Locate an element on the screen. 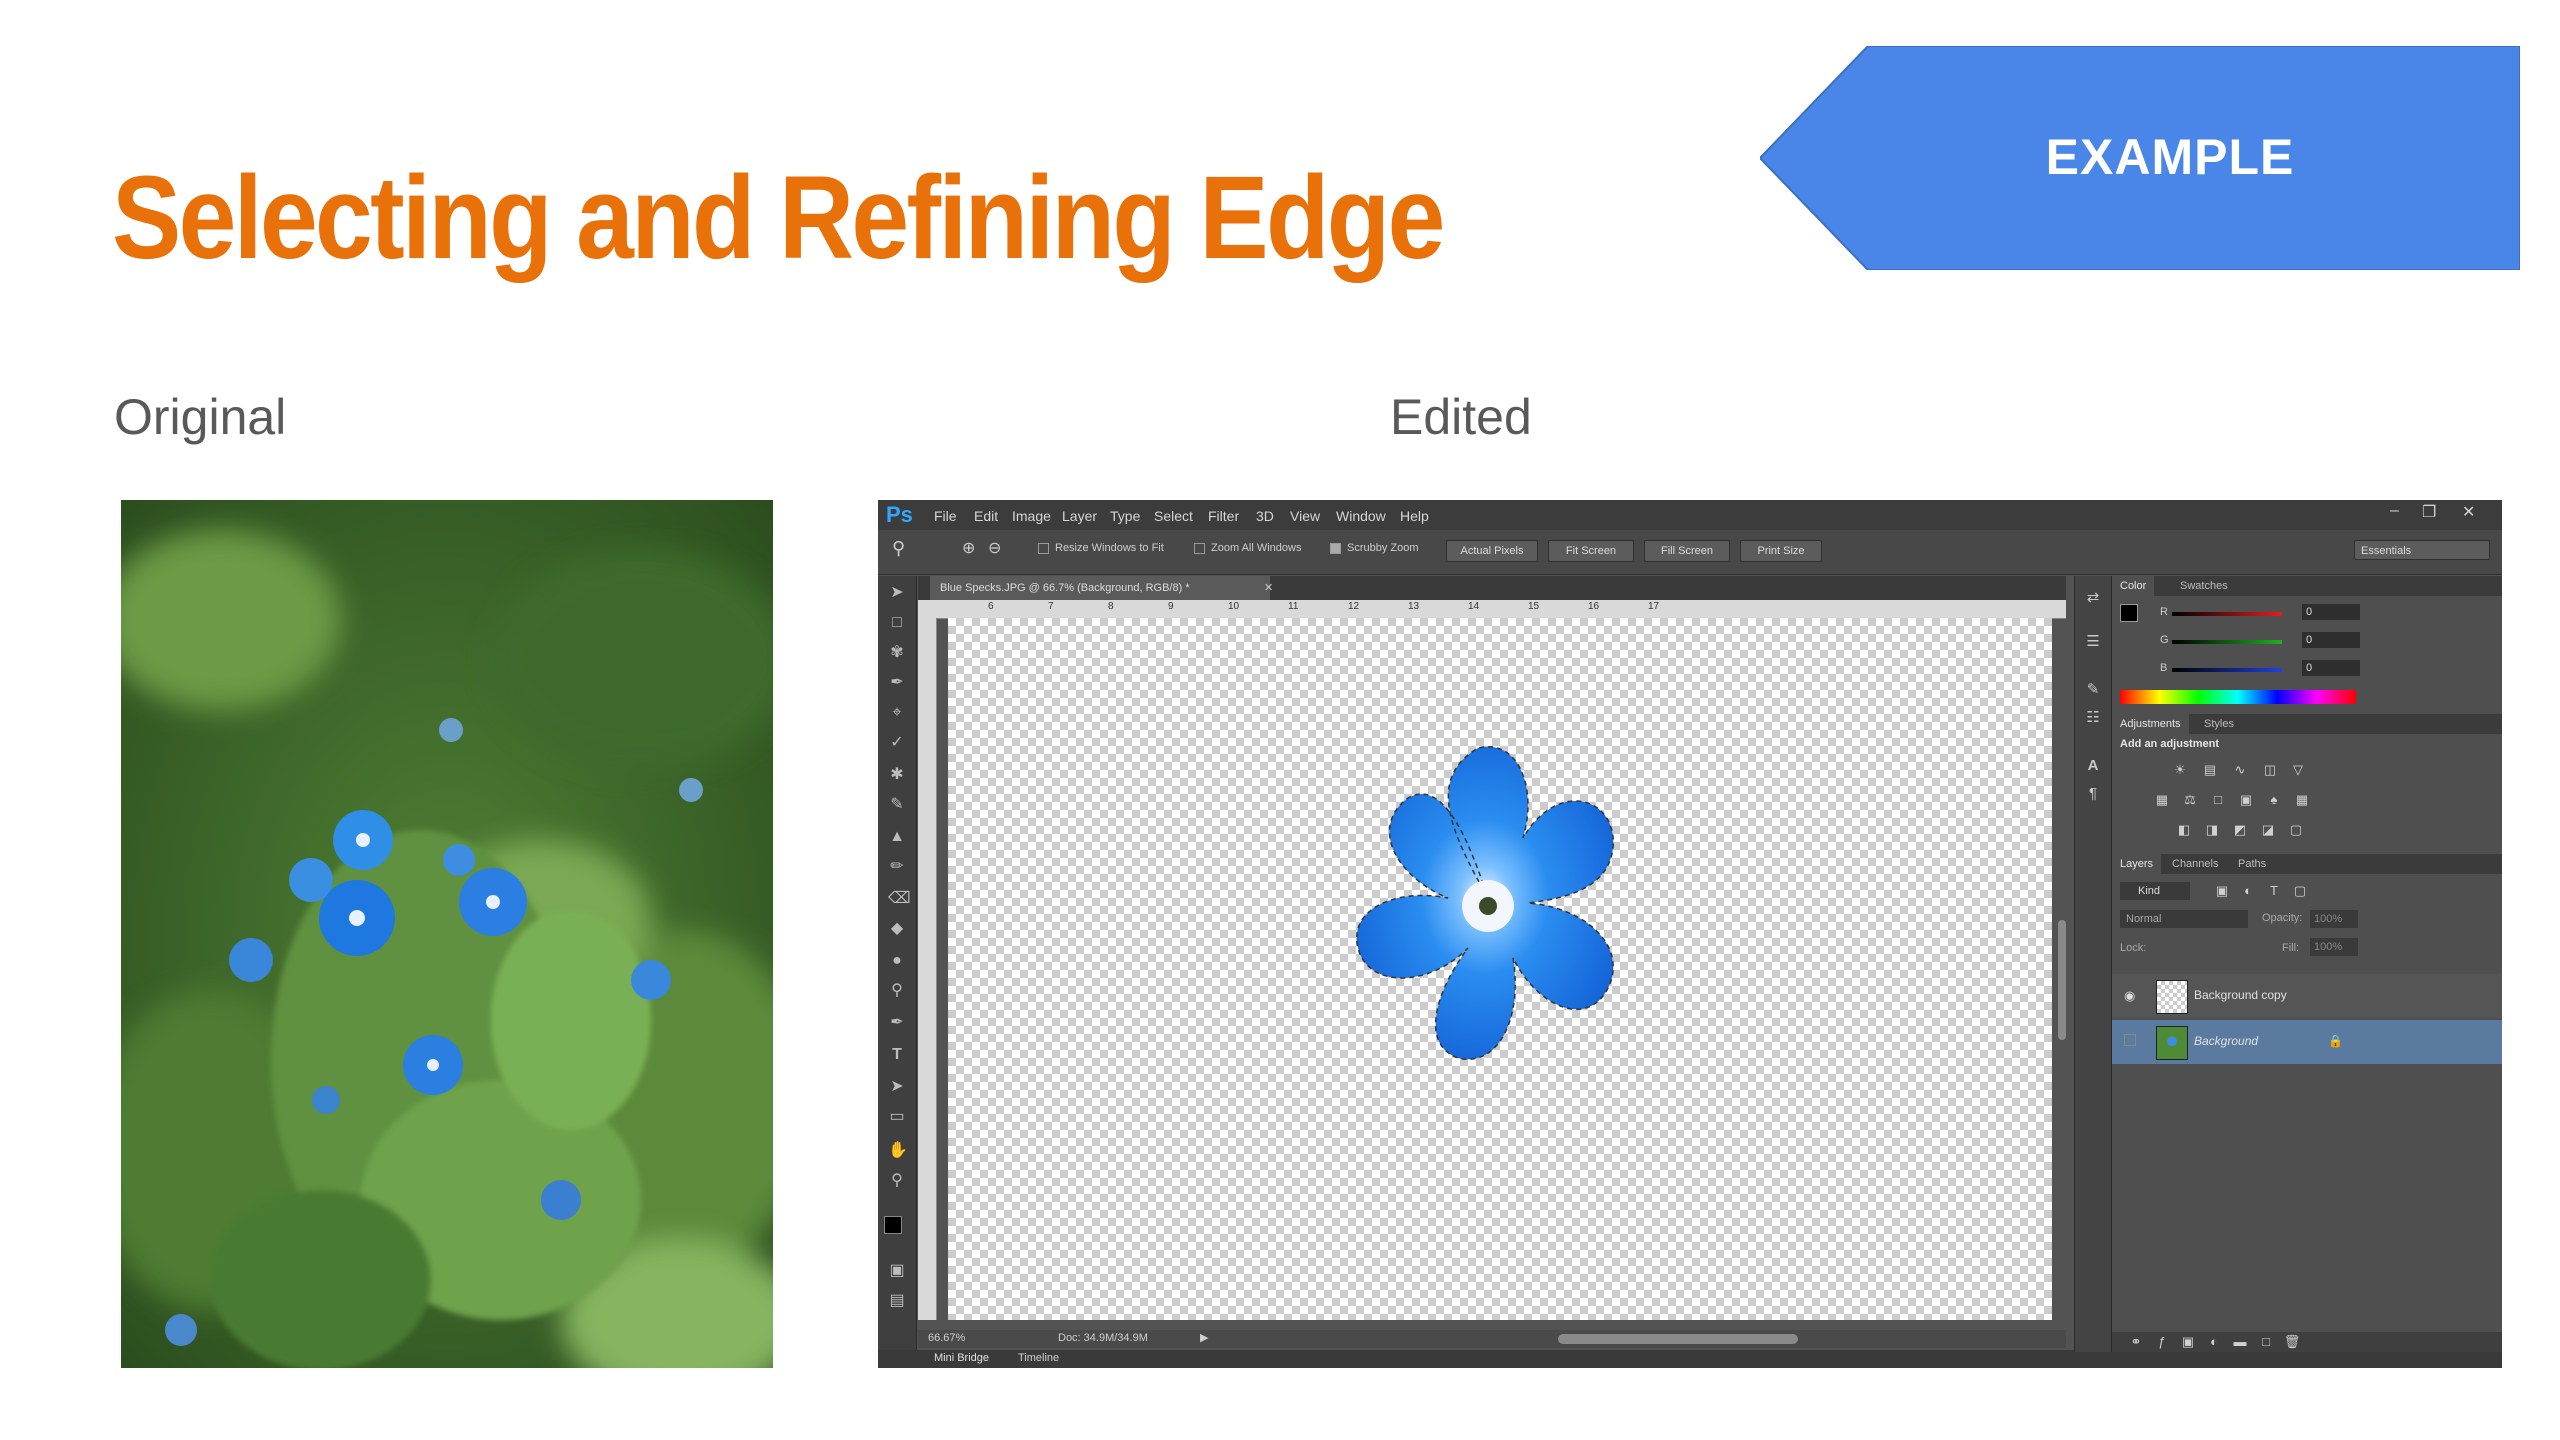  color-foreground-swatch is located at coordinates (2129, 613).